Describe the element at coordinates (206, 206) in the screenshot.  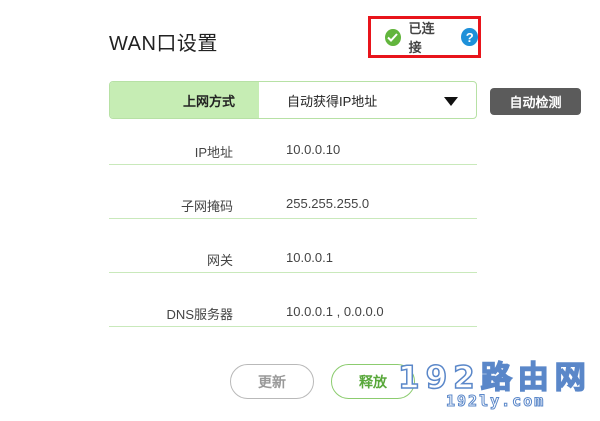
I see `subnet-label: 子网掩码` at that location.